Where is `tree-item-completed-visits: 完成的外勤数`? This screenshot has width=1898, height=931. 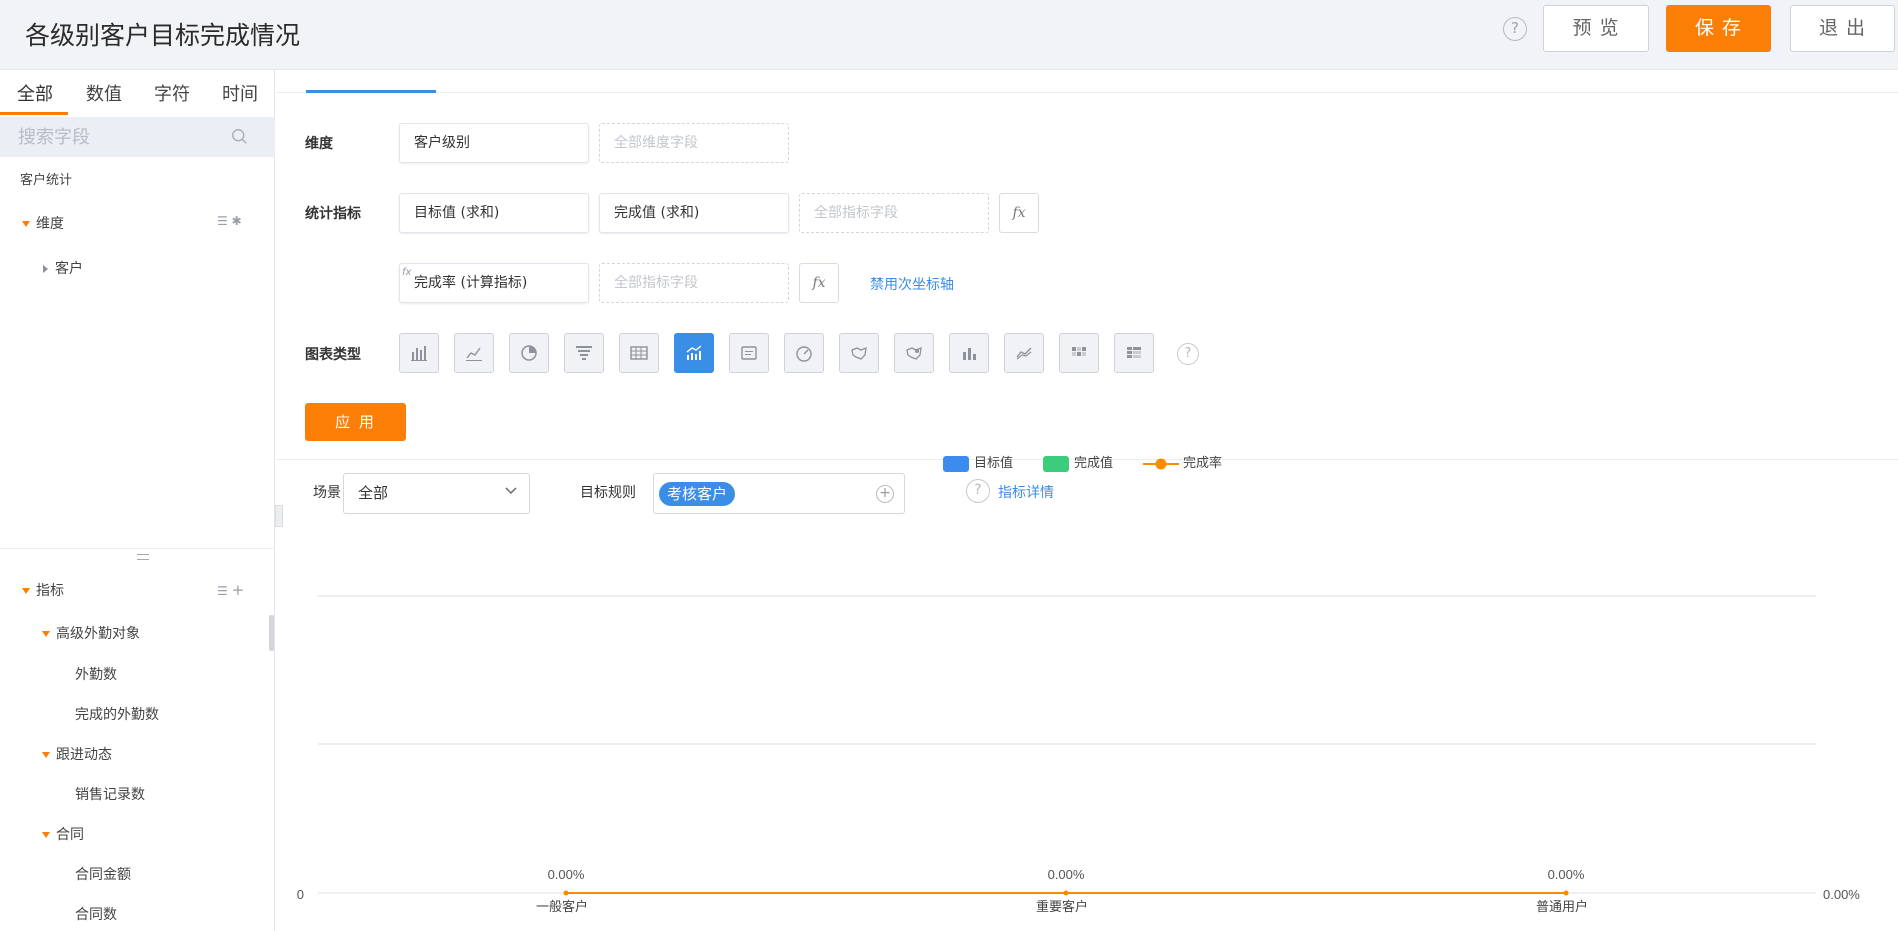 tree-item-completed-visits: 完成的外勤数 is located at coordinates (117, 714).